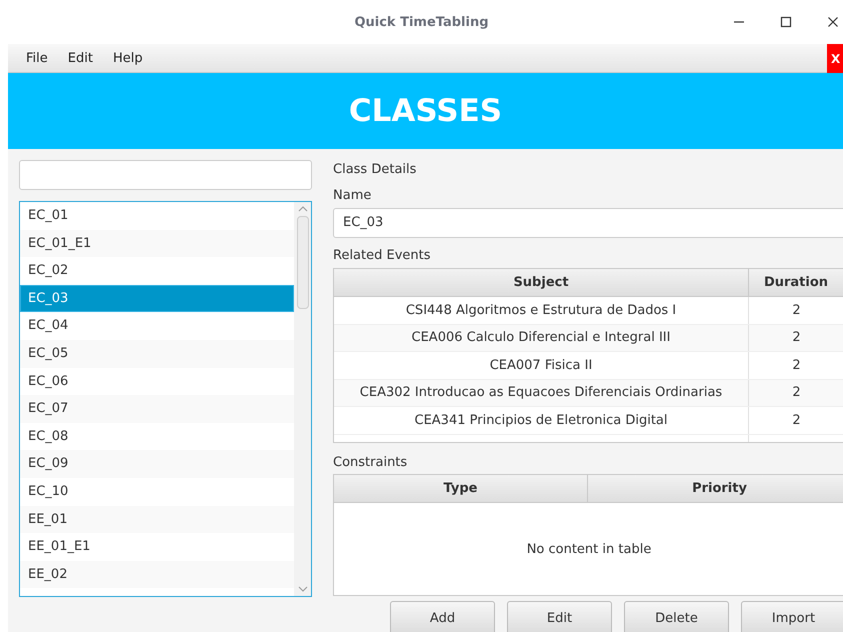 Image resolution: width=843 pixels, height=632 pixels. What do you see at coordinates (461, 488) in the screenshot?
I see `column-header: Type` at bounding box center [461, 488].